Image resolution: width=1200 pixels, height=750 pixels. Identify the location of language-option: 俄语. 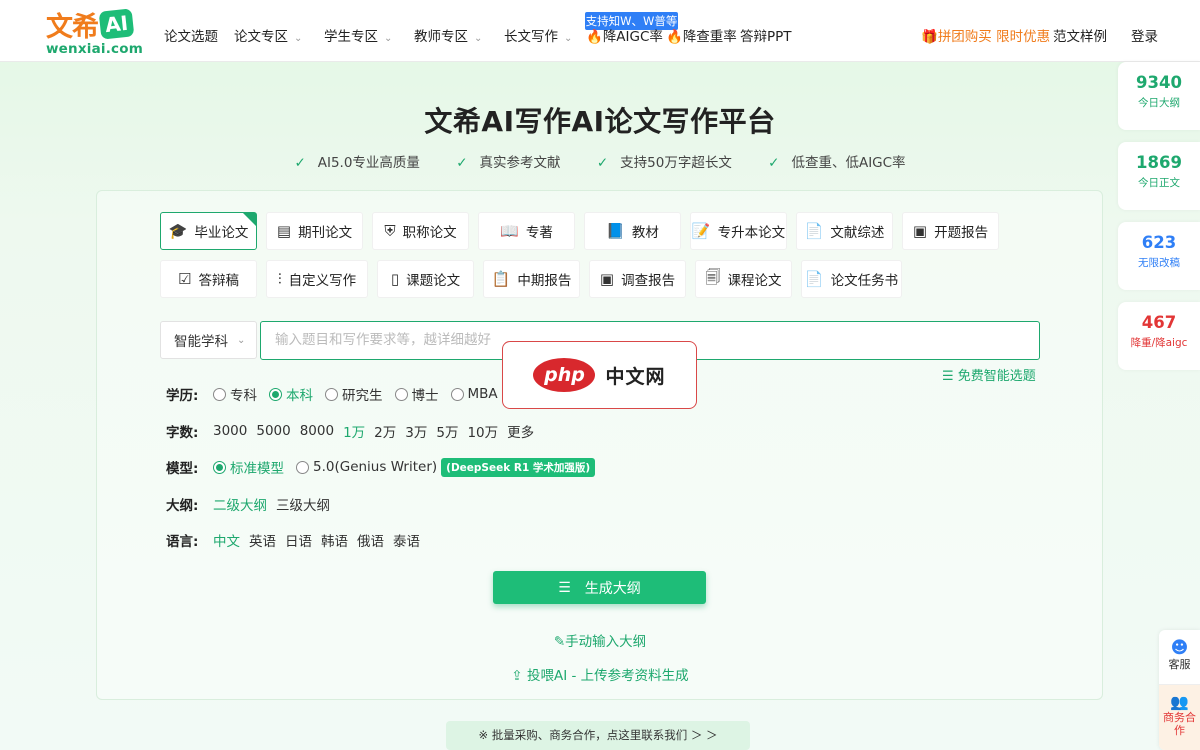
(370, 540).